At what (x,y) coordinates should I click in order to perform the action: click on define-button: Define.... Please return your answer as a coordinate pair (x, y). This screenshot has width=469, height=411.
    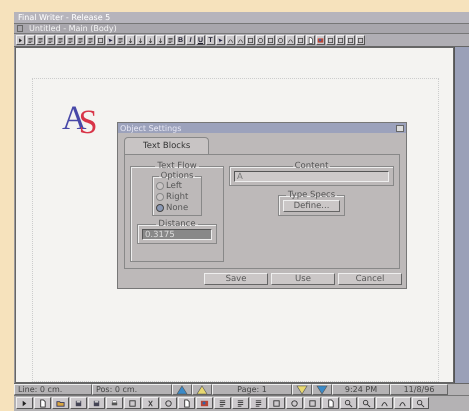
    Looking at the image, I should click on (311, 206).